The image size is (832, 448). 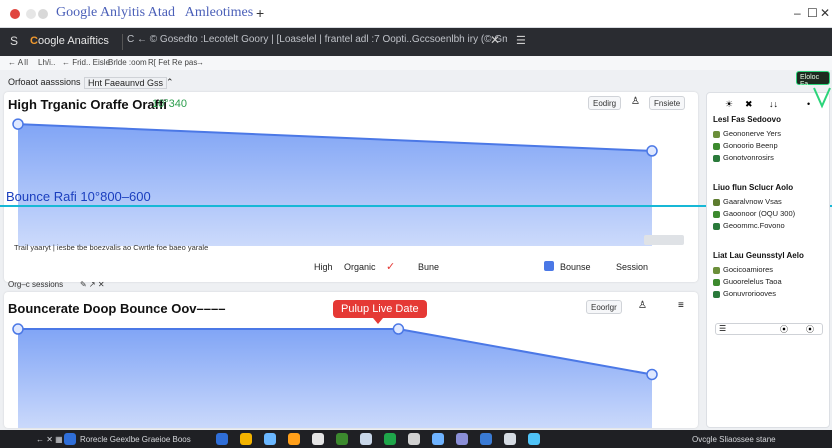 I want to click on legend-flag-icon: ✓, so click(x=391, y=267).